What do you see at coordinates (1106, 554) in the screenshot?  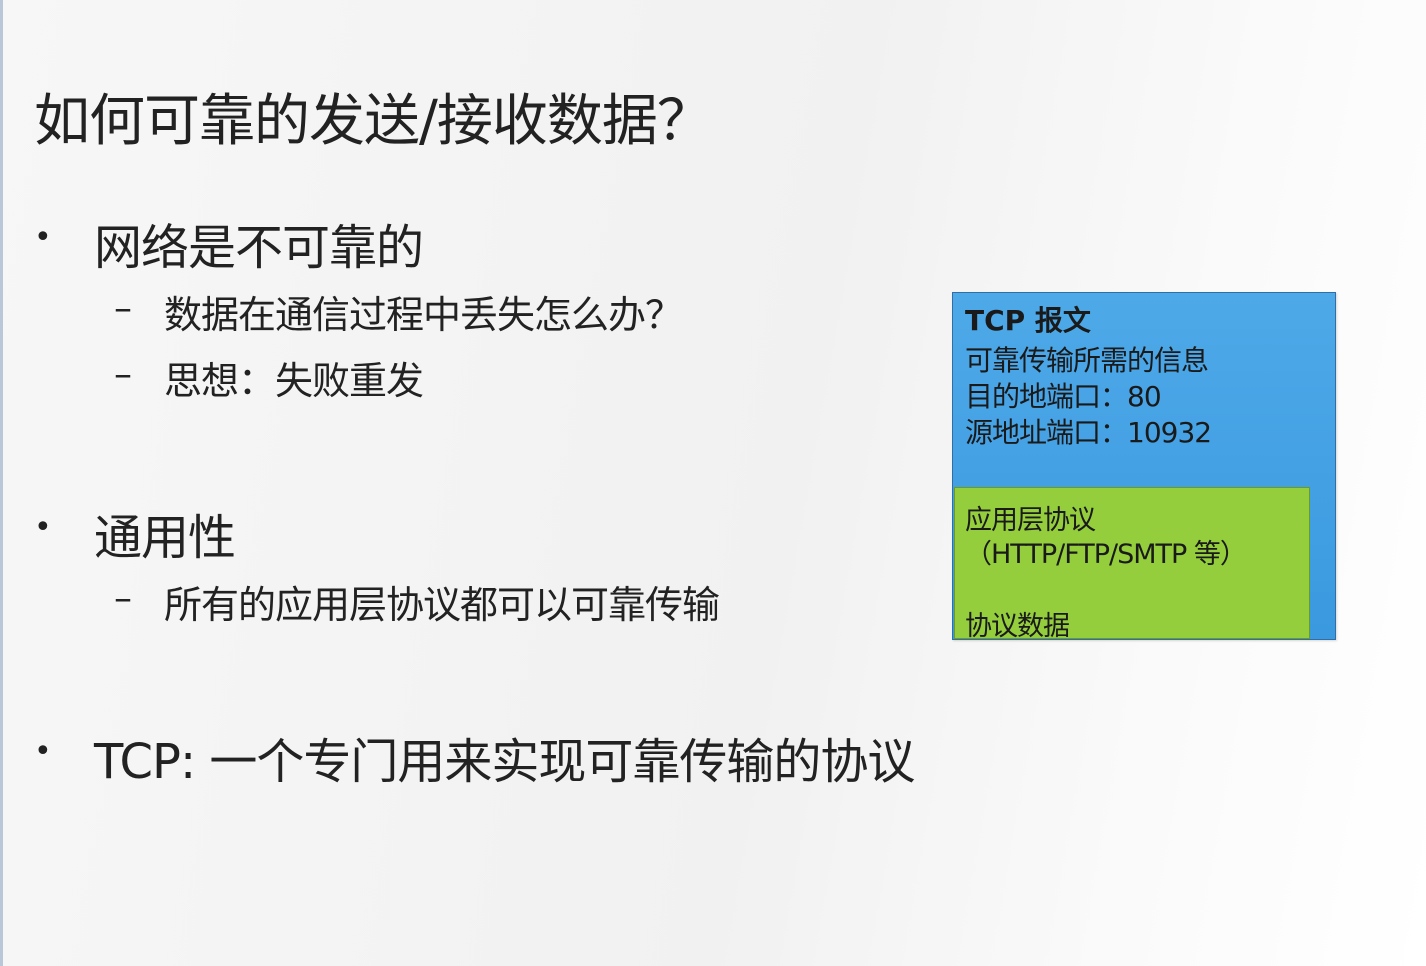 I see `app-protocol-examples: （HTTP/FTP/SMTP 等）` at bounding box center [1106, 554].